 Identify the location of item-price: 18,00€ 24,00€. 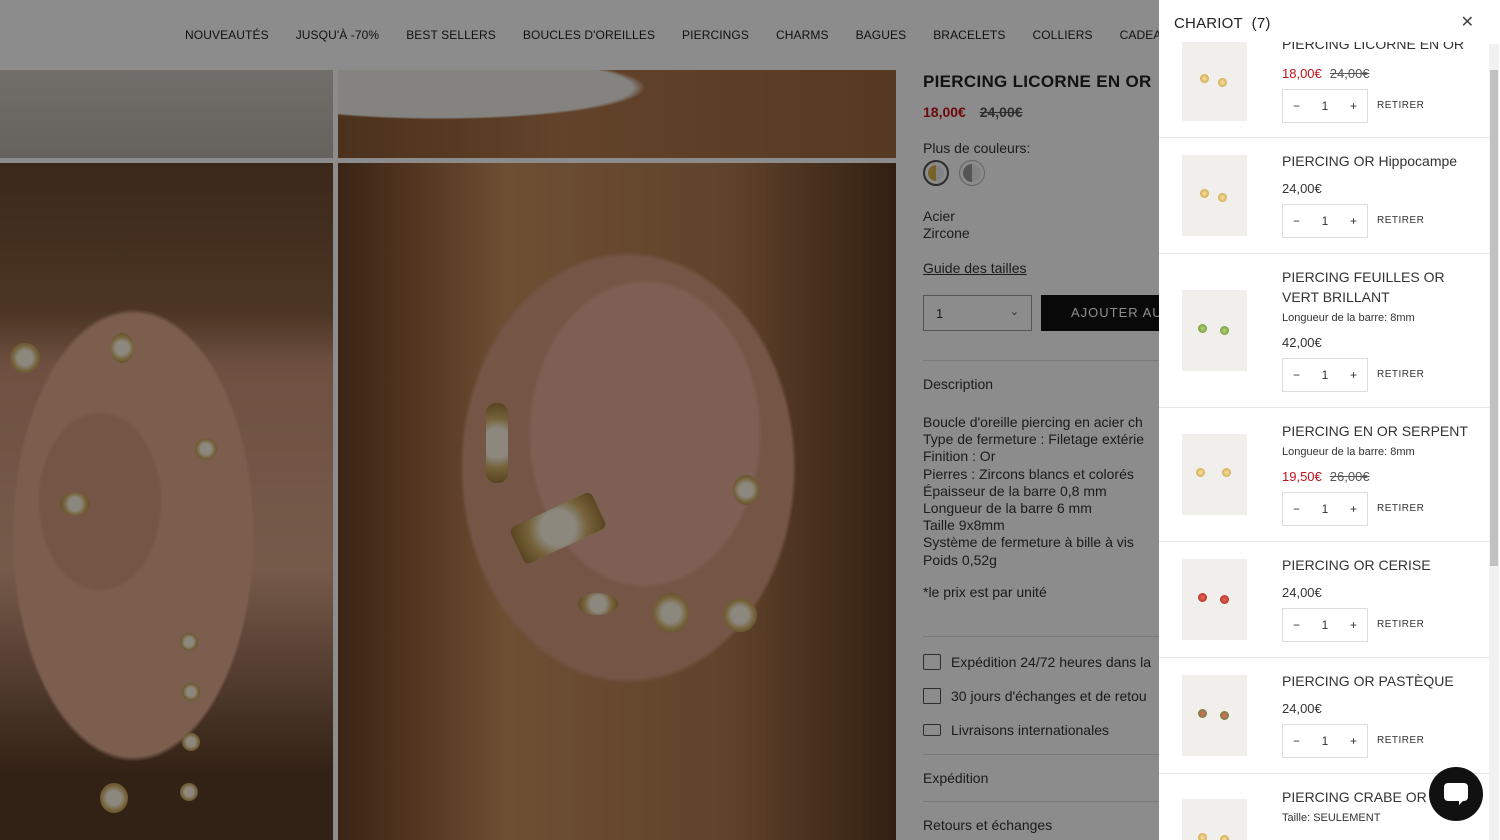
(1326, 73).